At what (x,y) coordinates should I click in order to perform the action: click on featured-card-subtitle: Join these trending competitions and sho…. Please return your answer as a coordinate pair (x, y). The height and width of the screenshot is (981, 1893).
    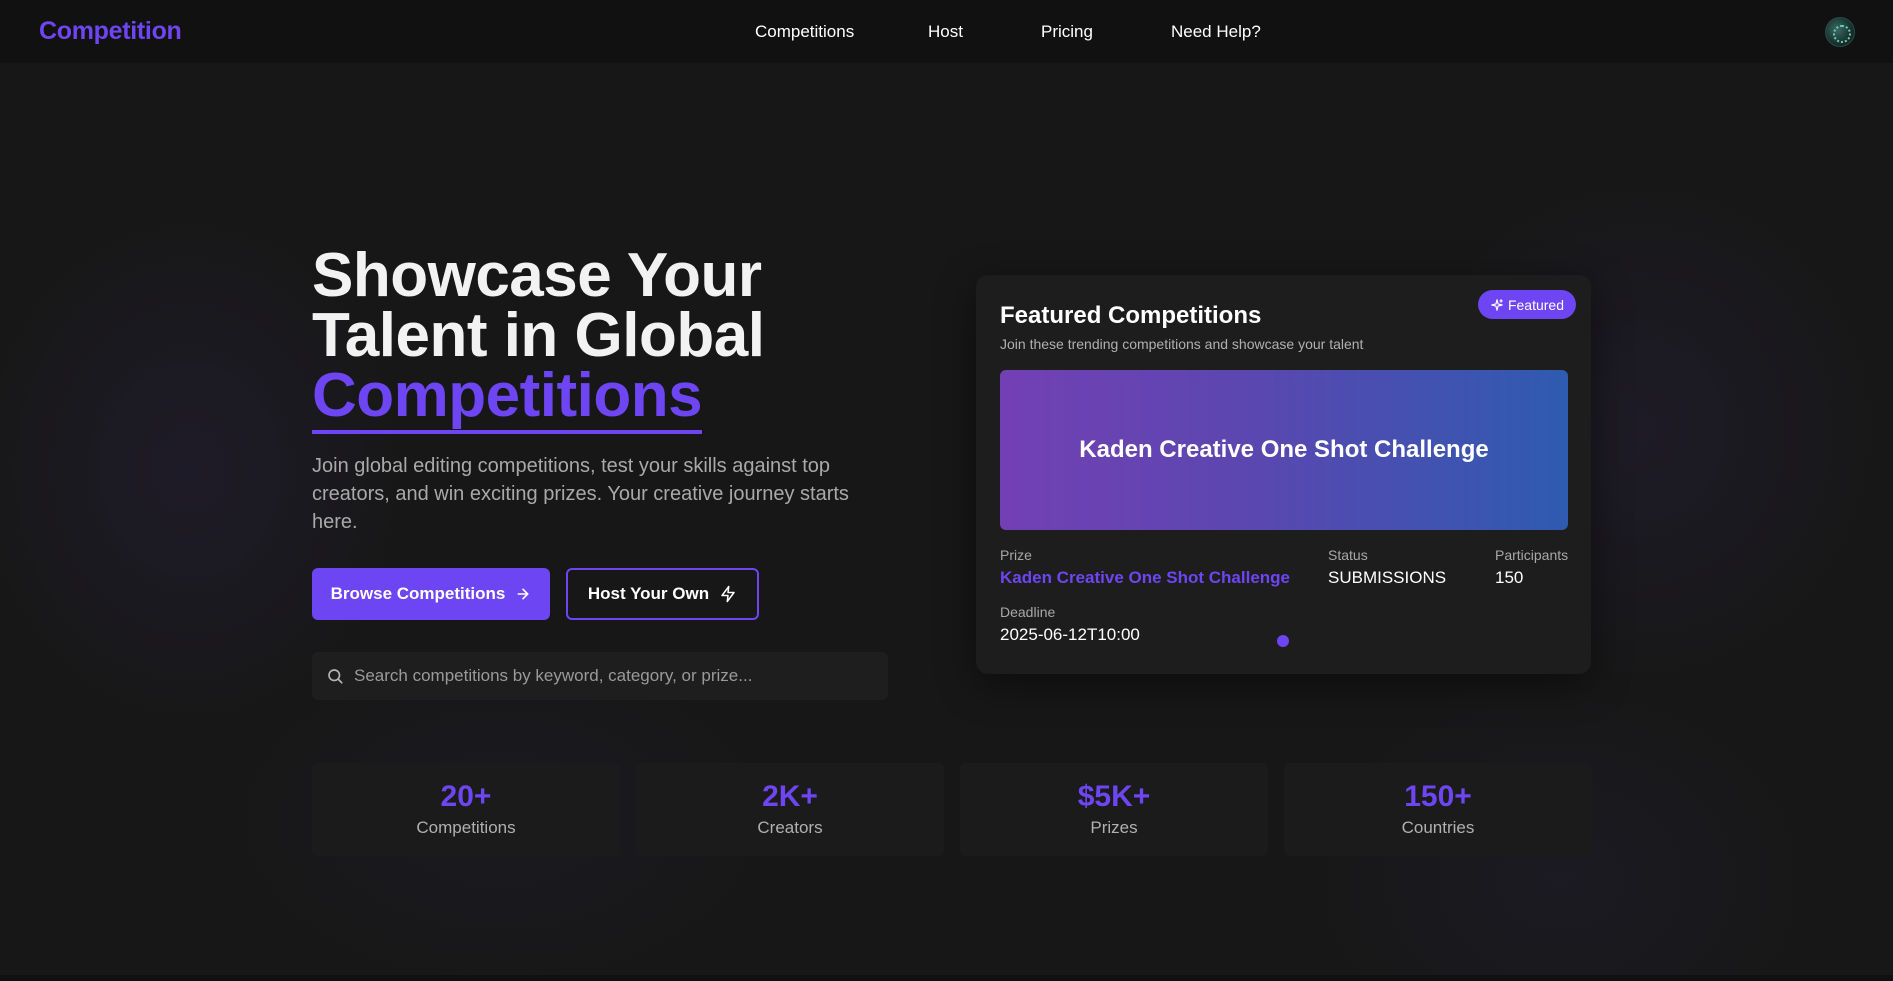
    Looking at the image, I should click on (1182, 344).